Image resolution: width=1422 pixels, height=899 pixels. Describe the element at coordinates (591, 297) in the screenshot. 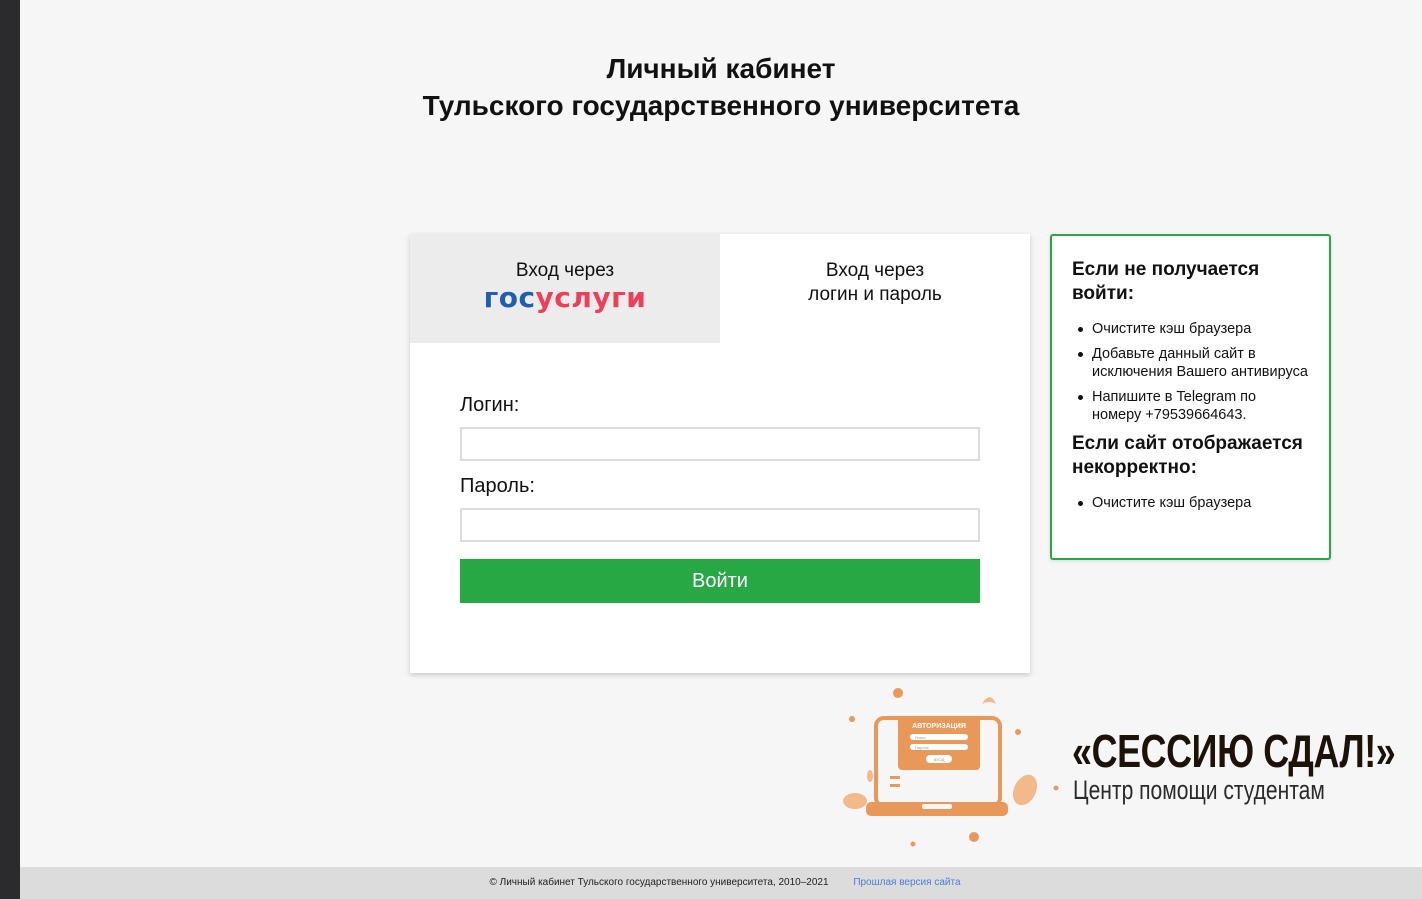

I see `gosuslugi-logo-part2: услуги` at that location.